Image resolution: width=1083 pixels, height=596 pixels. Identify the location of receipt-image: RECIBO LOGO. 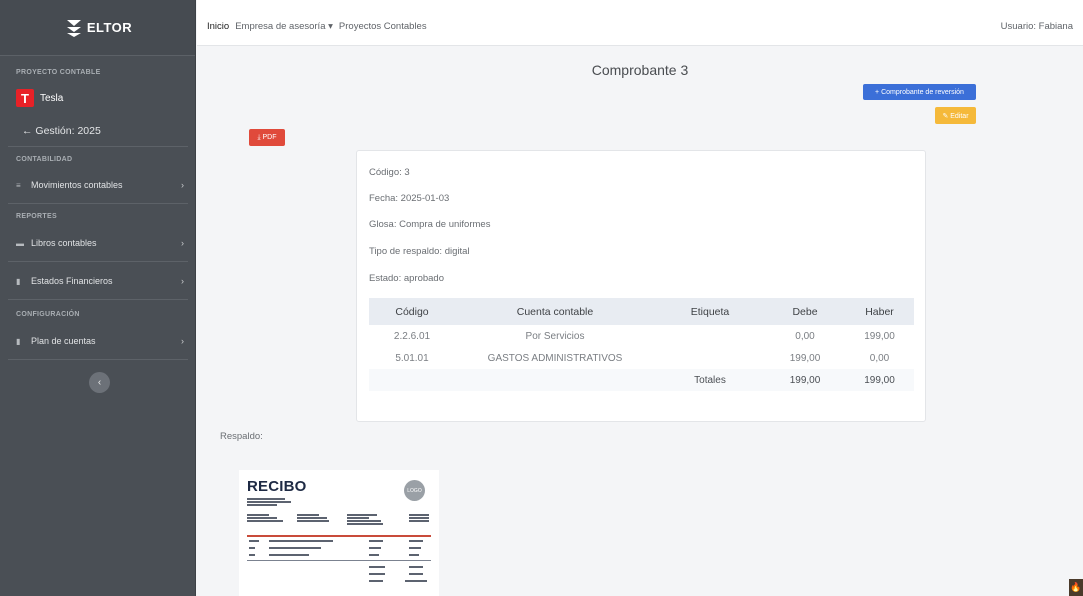
(339, 533).